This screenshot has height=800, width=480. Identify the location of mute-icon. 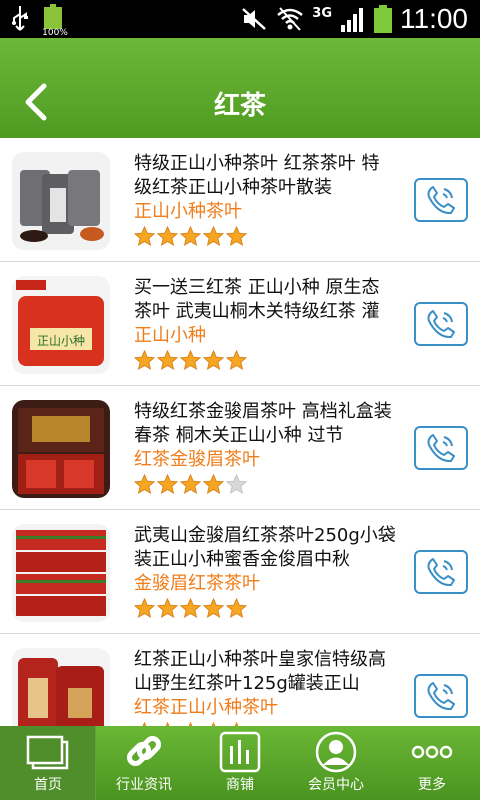
(254, 19).